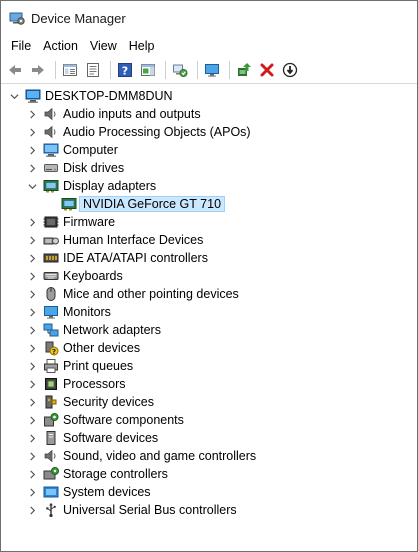 The image size is (418, 552). I want to click on tree-item-label: Monitors, so click(87, 312).